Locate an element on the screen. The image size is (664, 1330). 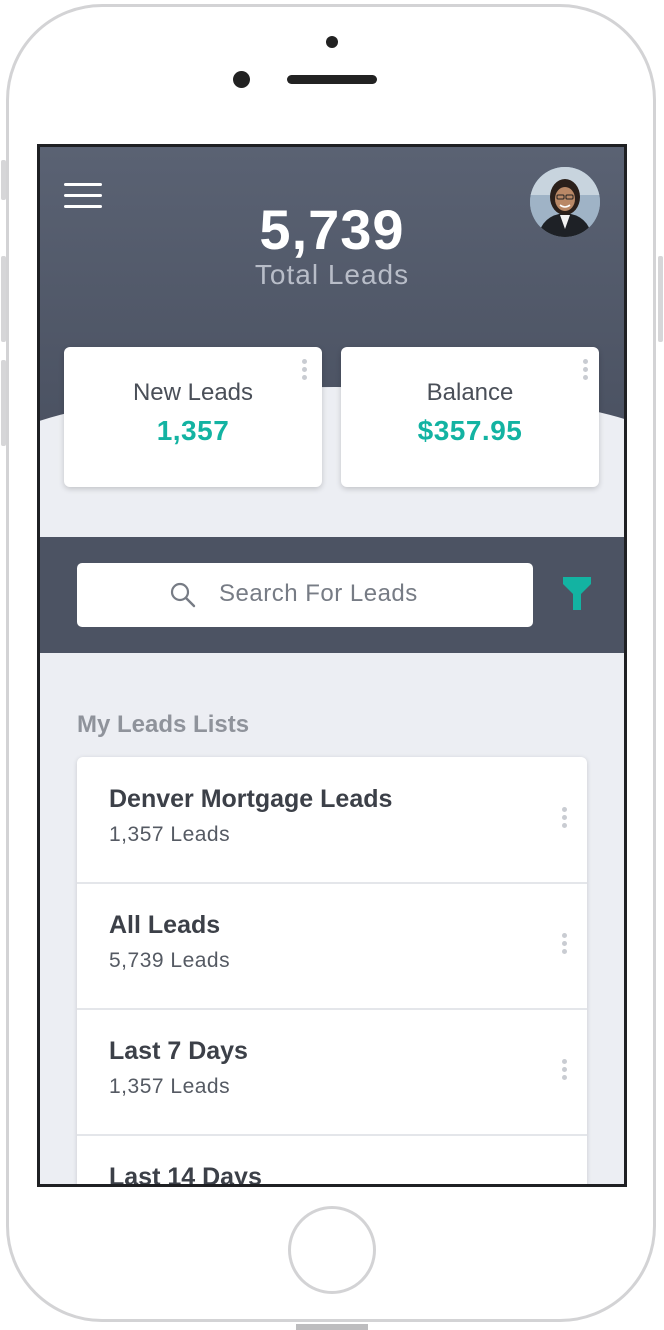
search-bar-section: Search For Leads is located at coordinates (332, 595).